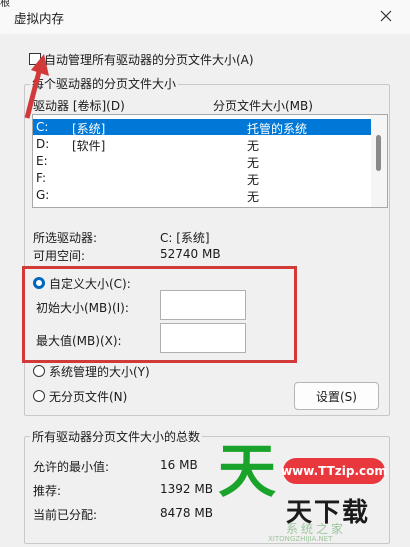 The image size is (410, 547). Describe the element at coordinates (42, 161) in the screenshot. I see `drive-letter: E:` at that location.